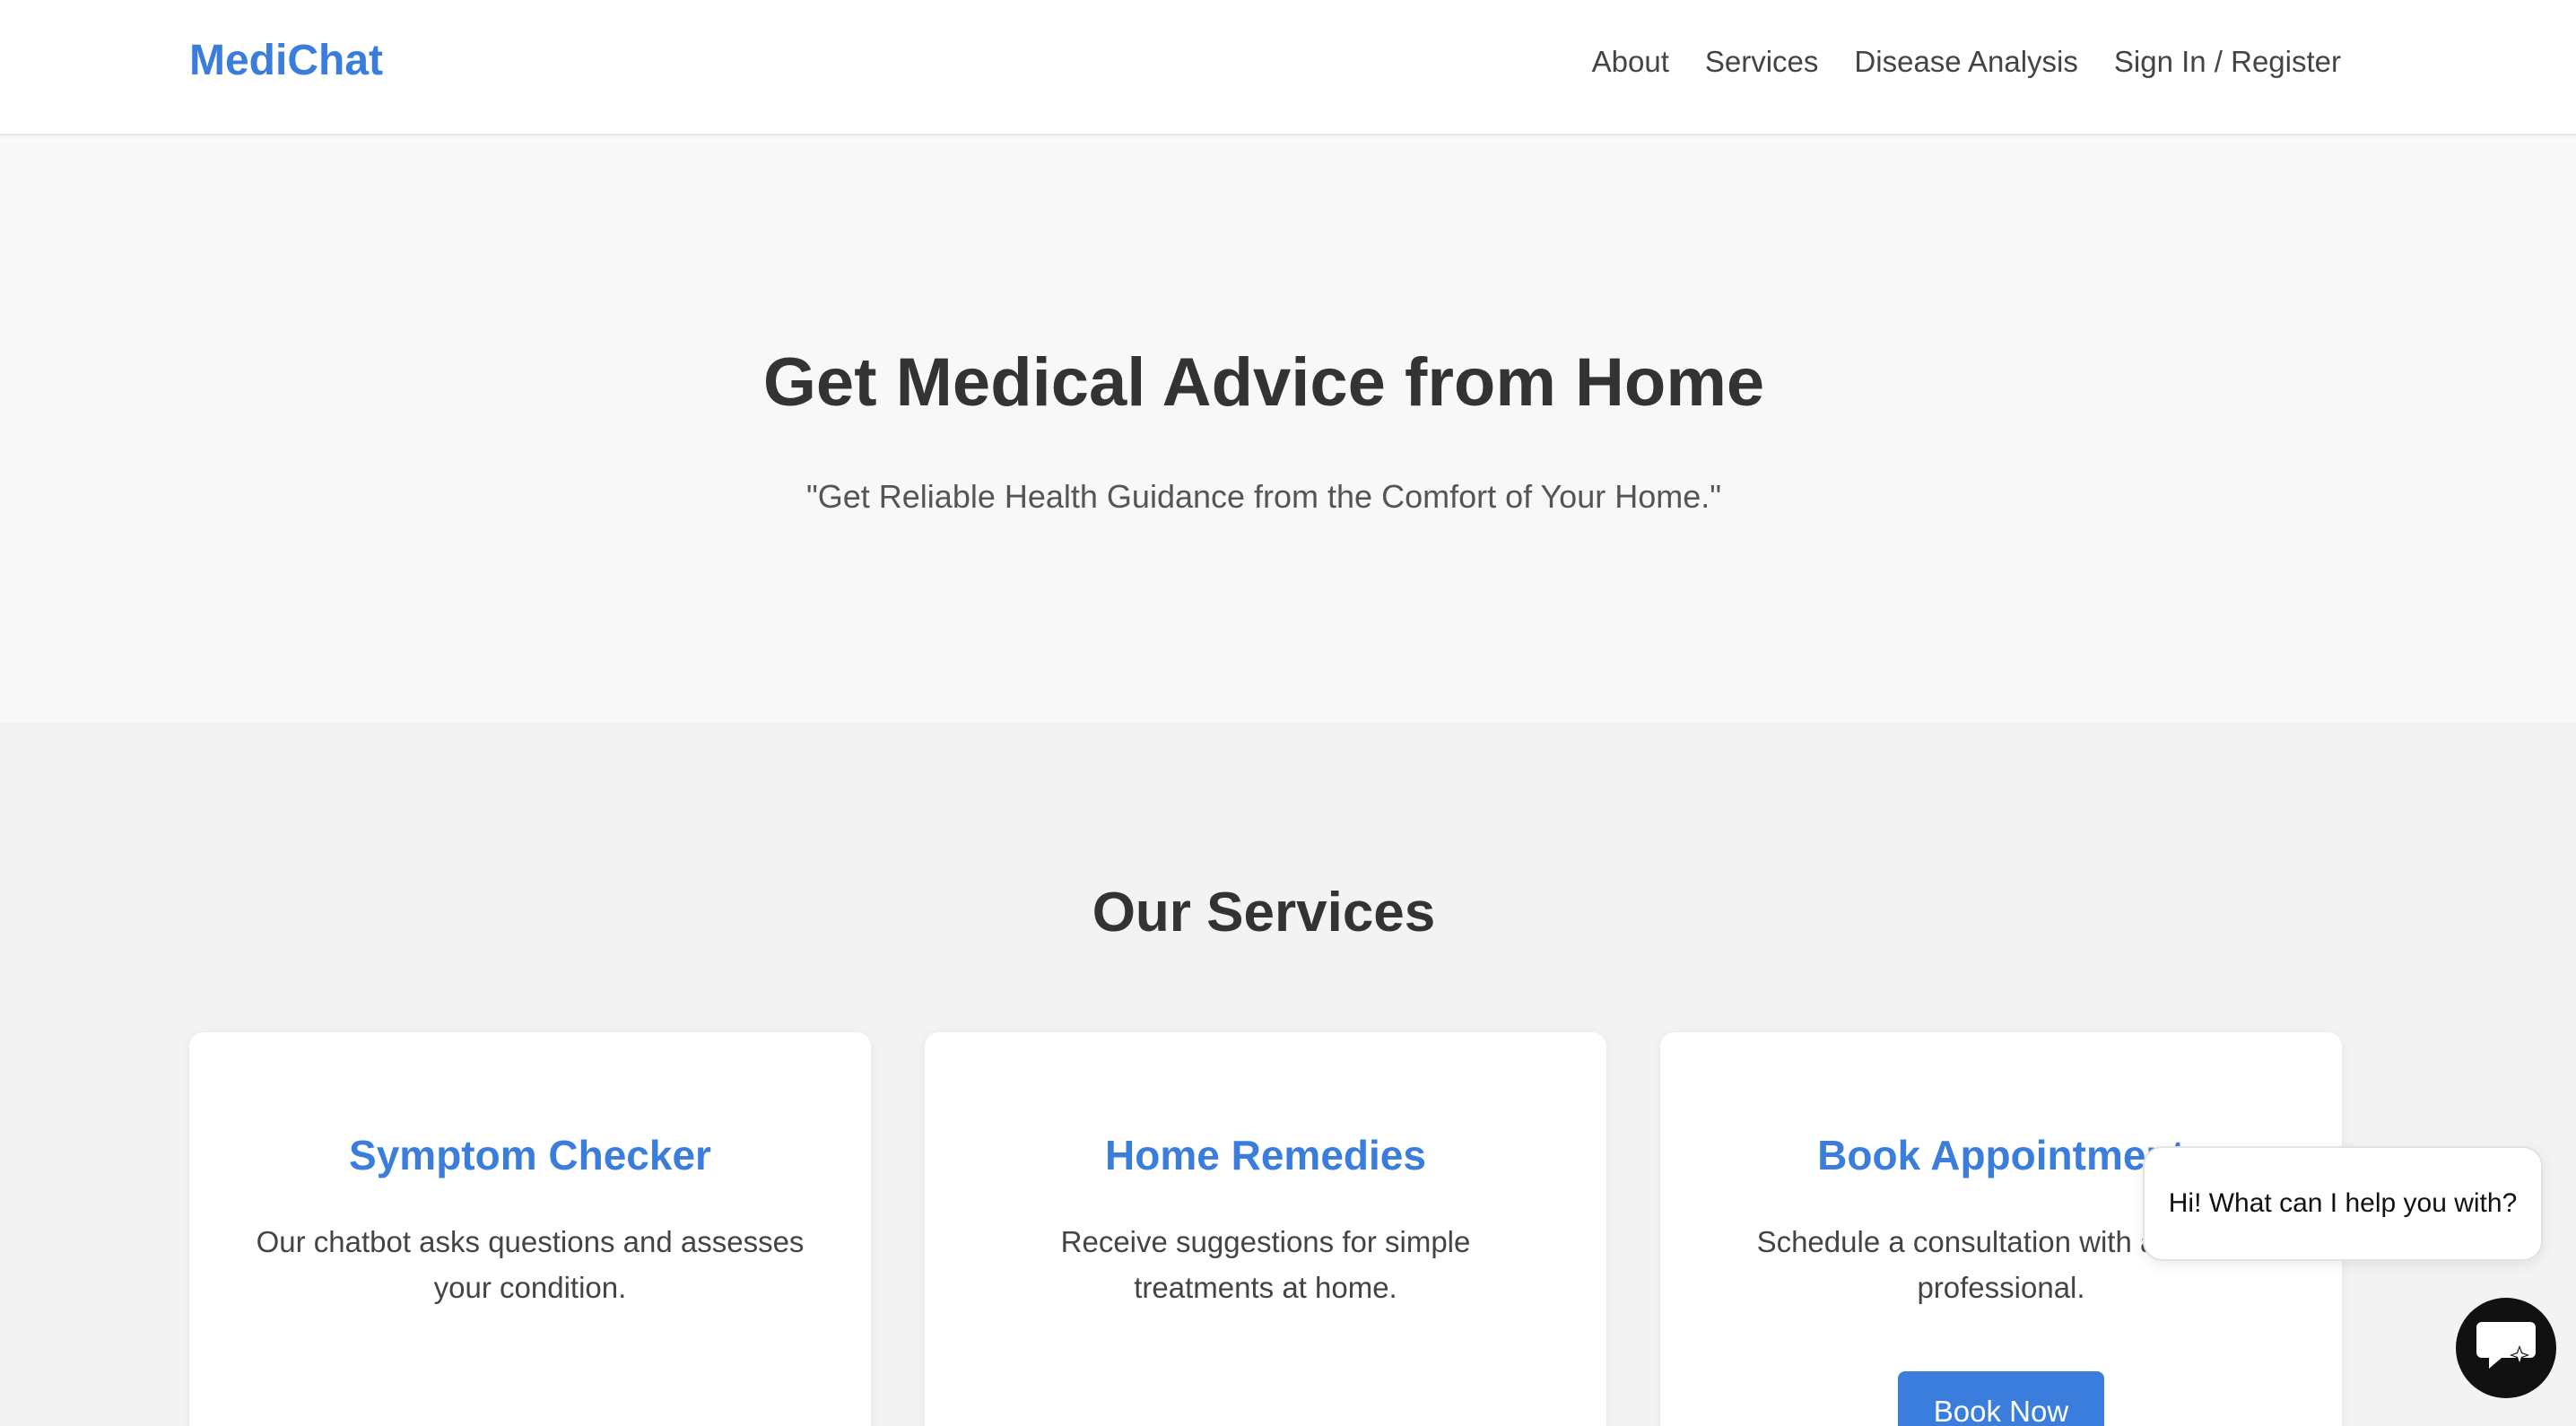 This screenshot has width=2576, height=1426. I want to click on logo: MediChat, so click(286, 60).